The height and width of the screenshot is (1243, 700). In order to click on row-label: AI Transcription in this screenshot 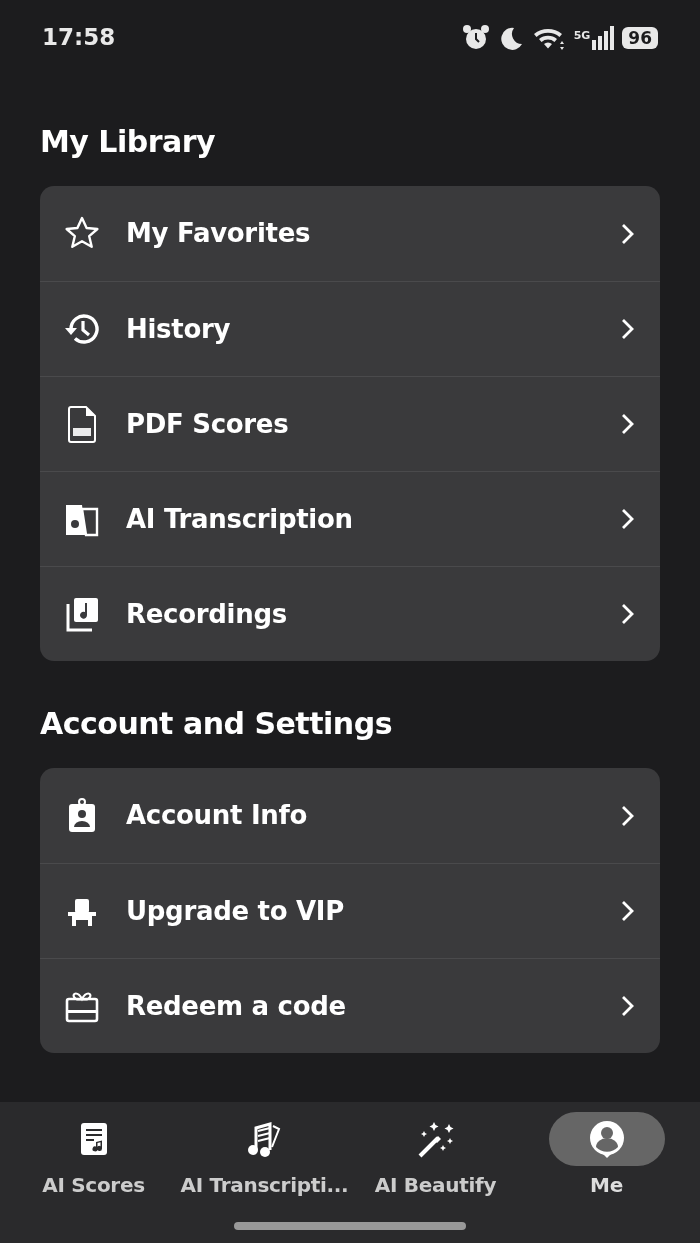, I will do `click(240, 519)`.